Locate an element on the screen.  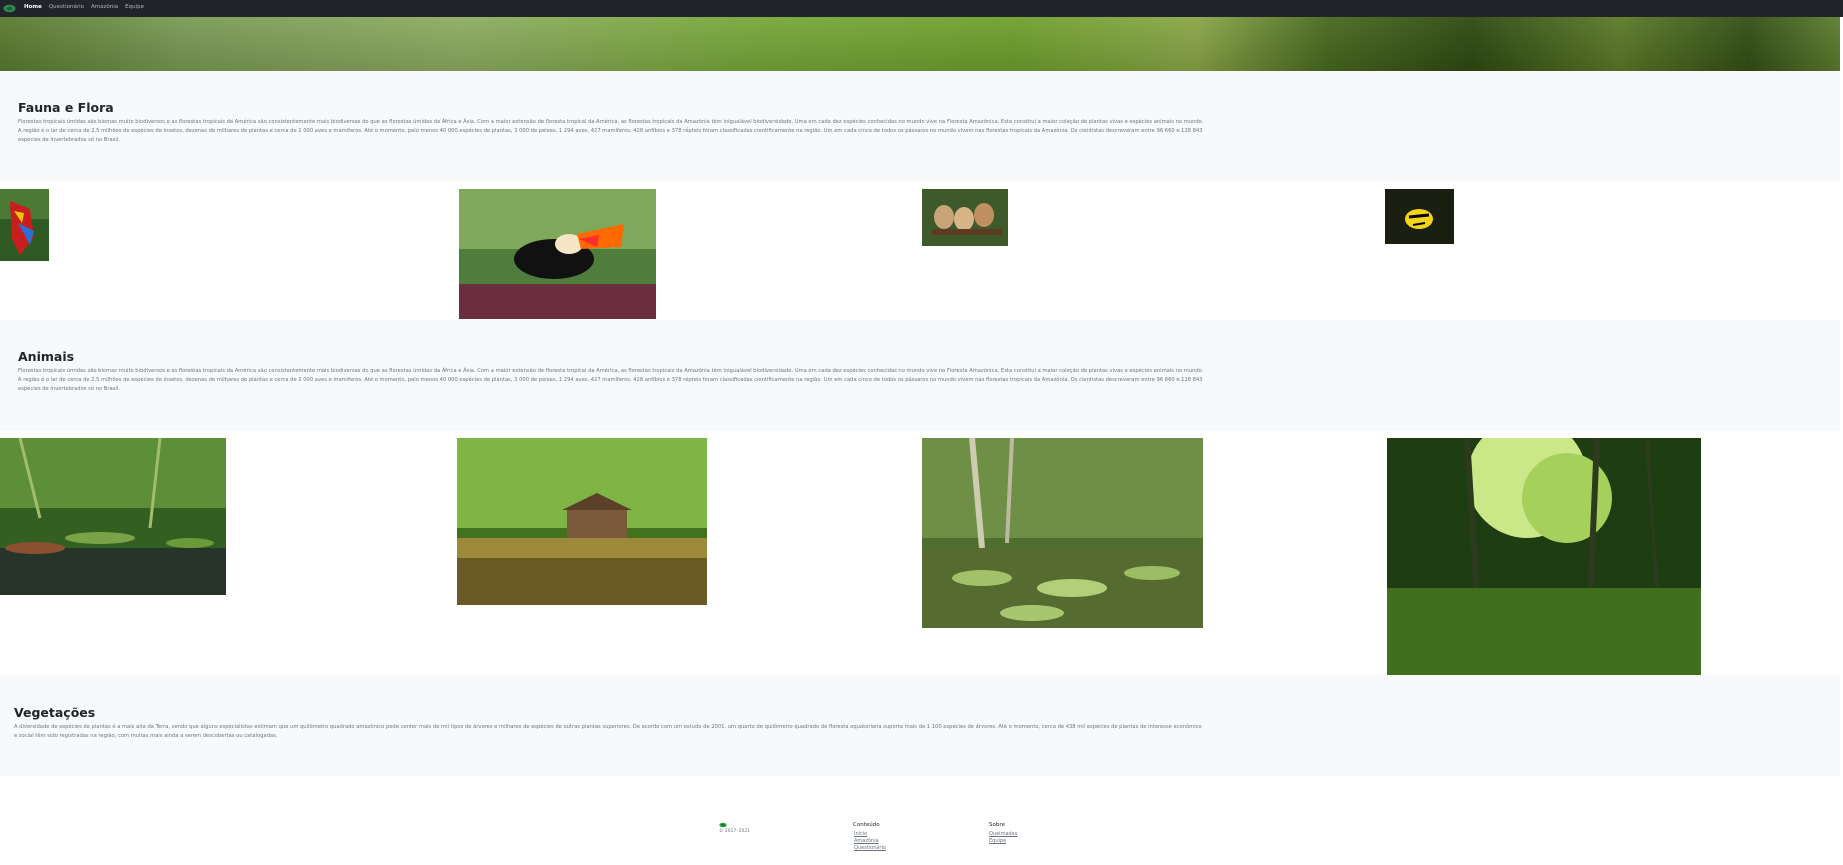
footer-col-title: Conteúdo is located at coordinates (866, 825).